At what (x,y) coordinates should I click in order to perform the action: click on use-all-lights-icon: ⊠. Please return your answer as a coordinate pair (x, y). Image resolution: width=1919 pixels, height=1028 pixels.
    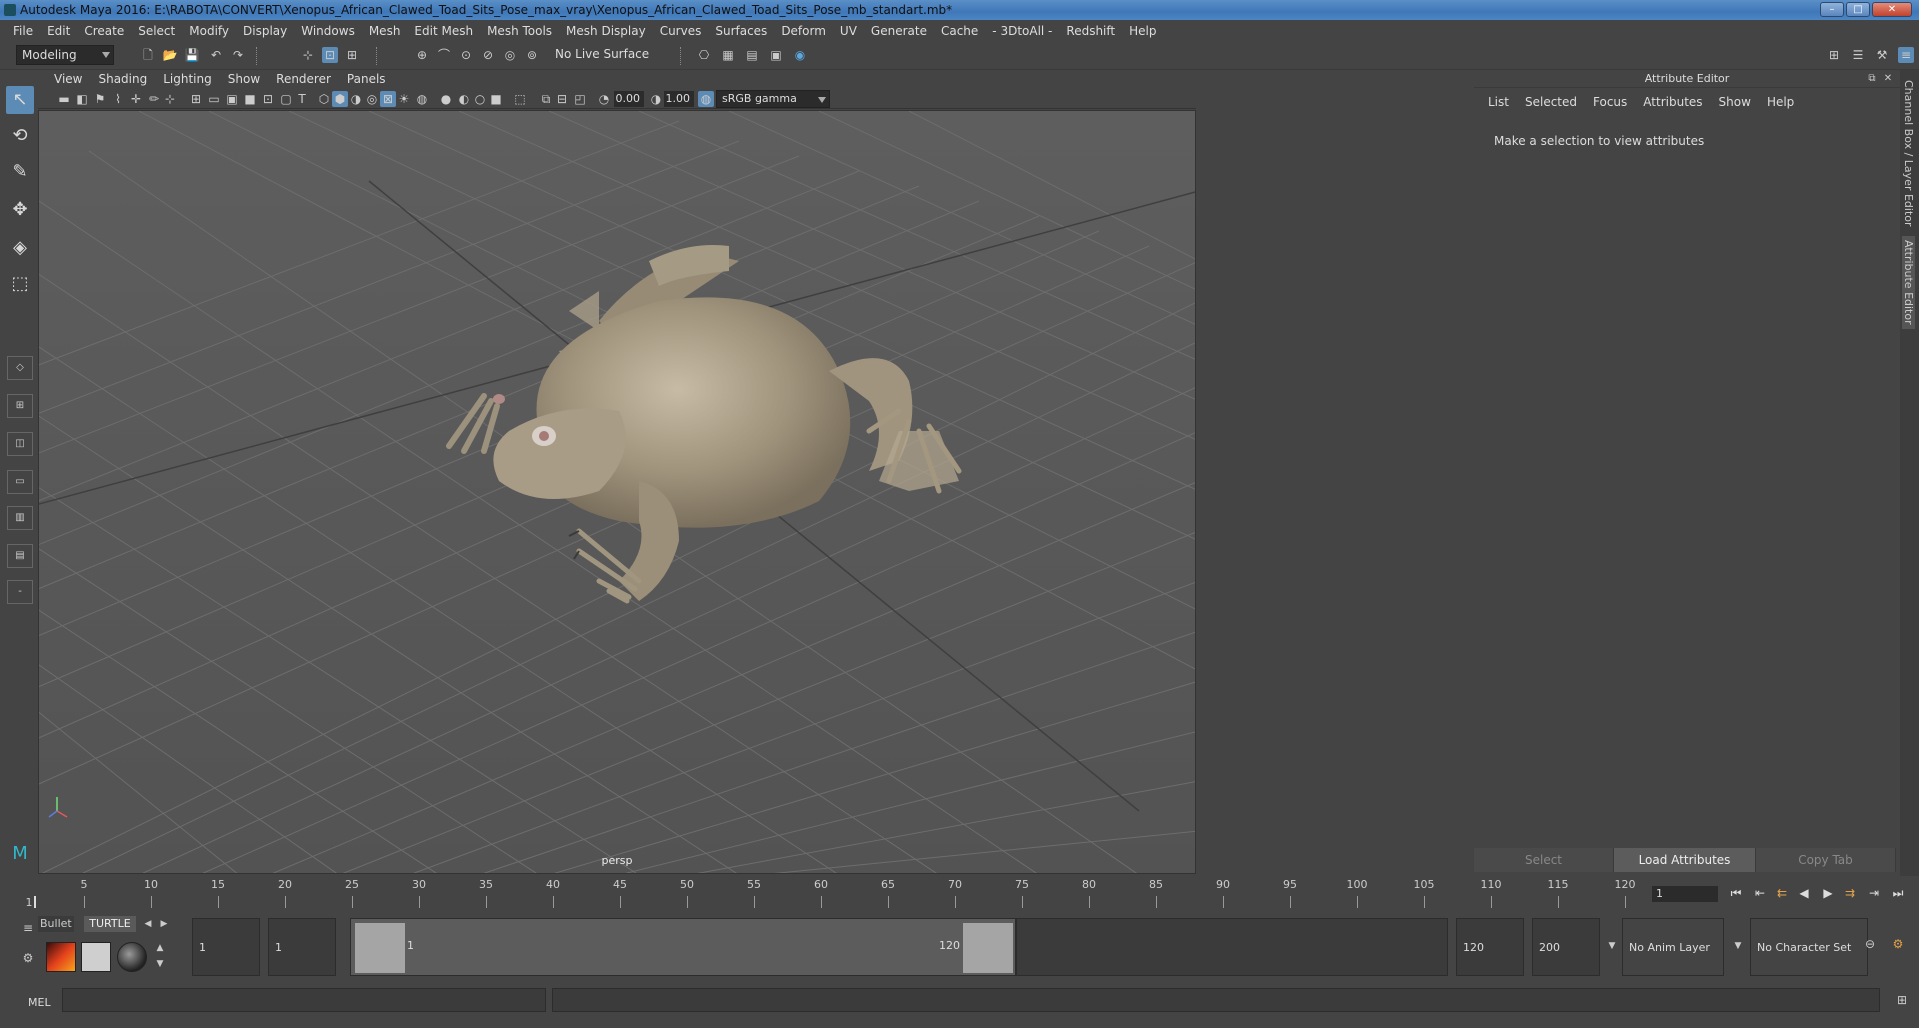
    Looking at the image, I should click on (388, 99).